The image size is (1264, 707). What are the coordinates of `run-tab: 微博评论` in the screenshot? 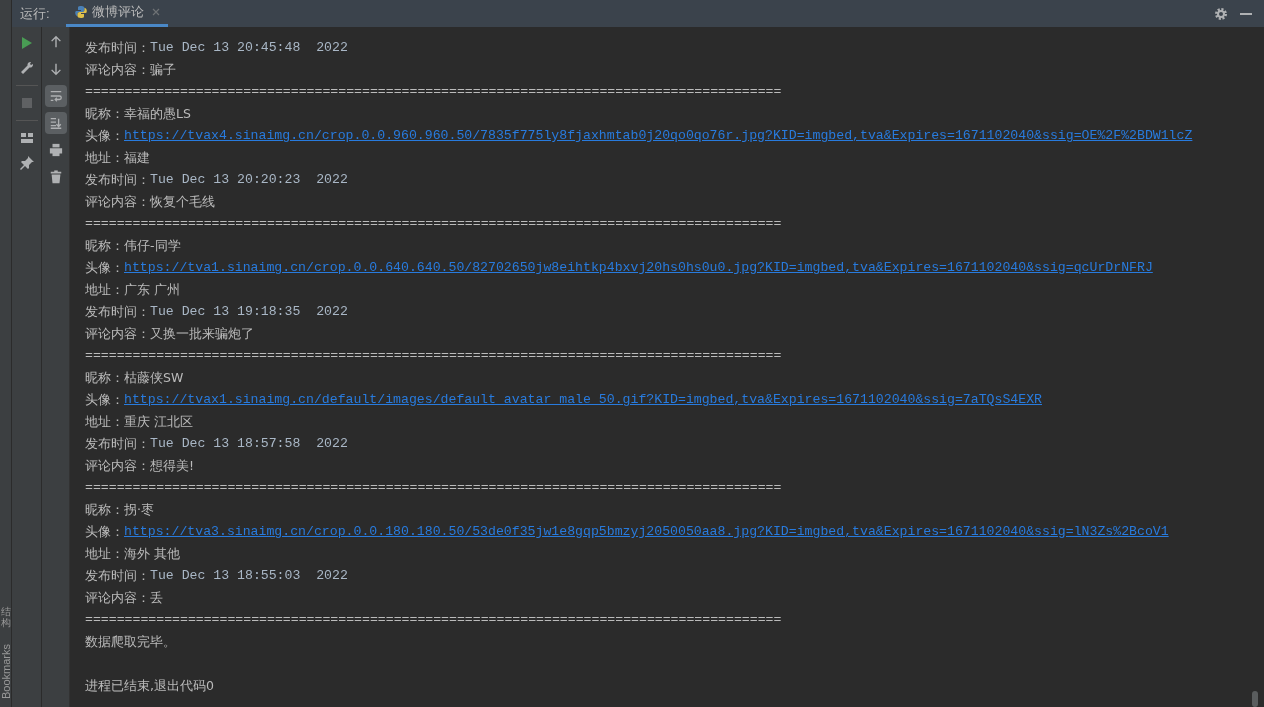 It's located at (116, 13).